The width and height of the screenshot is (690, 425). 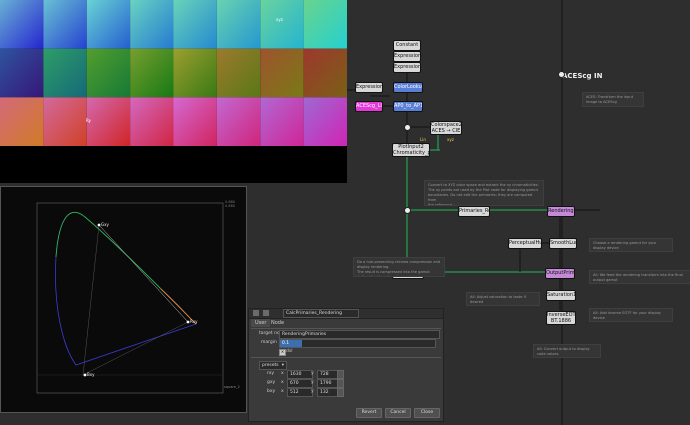 What do you see at coordinates (561, 74) in the screenshot?
I see `aces-in-dot` at bounding box center [561, 74].